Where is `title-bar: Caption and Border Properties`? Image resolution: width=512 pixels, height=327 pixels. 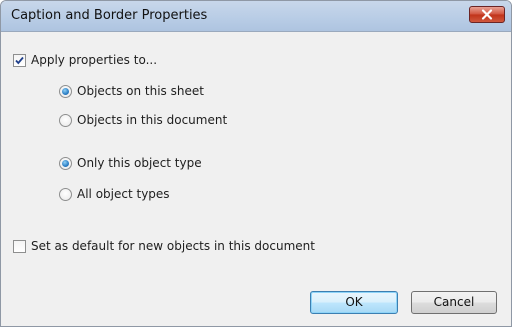 title-bar: Caption and Border Properties is located at coordinates (256, 16).